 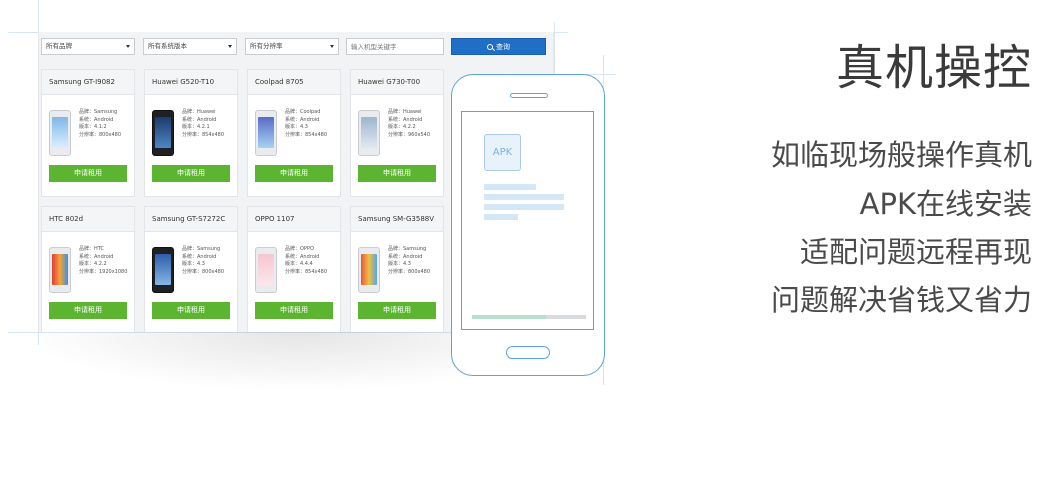 What do you see at coordinates (88, 219) in the screenshot?
I see `device-name: HTC 802d` at bounding box center [88, 219].